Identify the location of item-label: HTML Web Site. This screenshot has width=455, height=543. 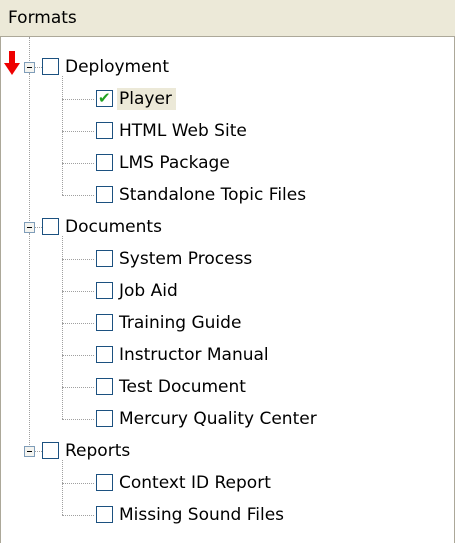
(183, 131).